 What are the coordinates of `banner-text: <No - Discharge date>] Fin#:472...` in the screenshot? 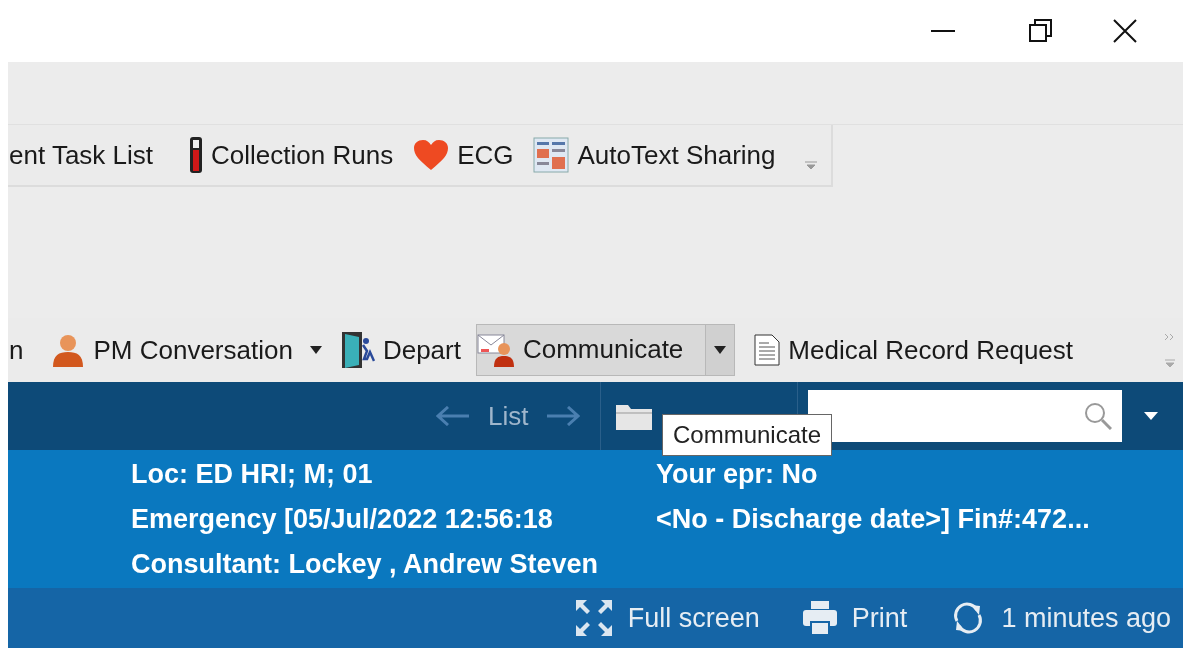 It's located at (873, 519).